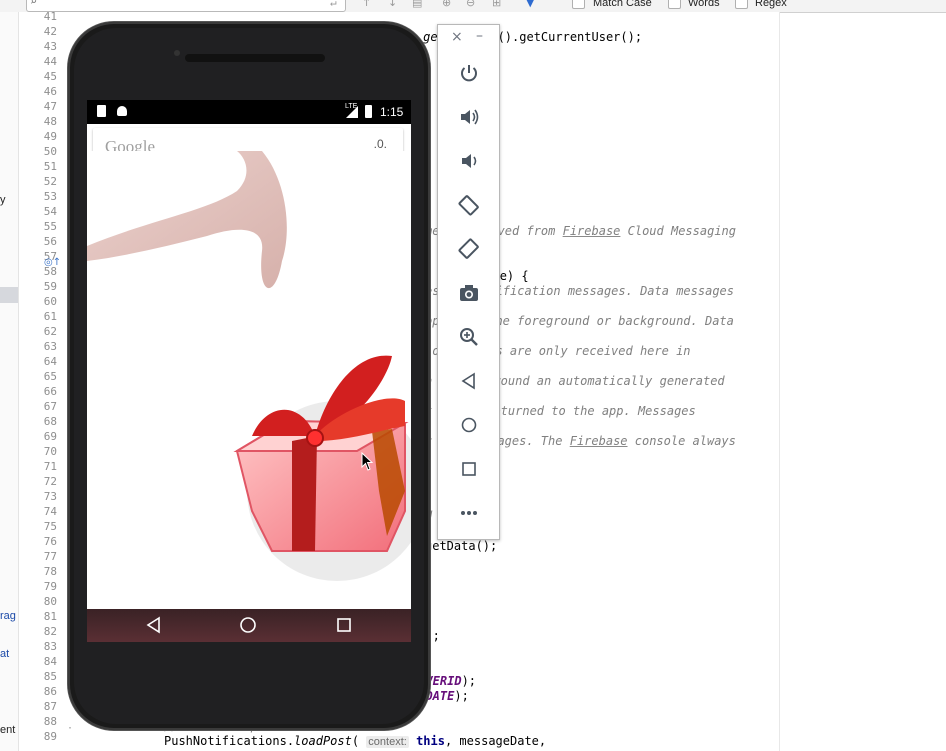 The image size is (946, 751). What do you see at coordinates (50, 361) in the screenshot?
I see `line-number: 64` at bounding box center [50, 361].